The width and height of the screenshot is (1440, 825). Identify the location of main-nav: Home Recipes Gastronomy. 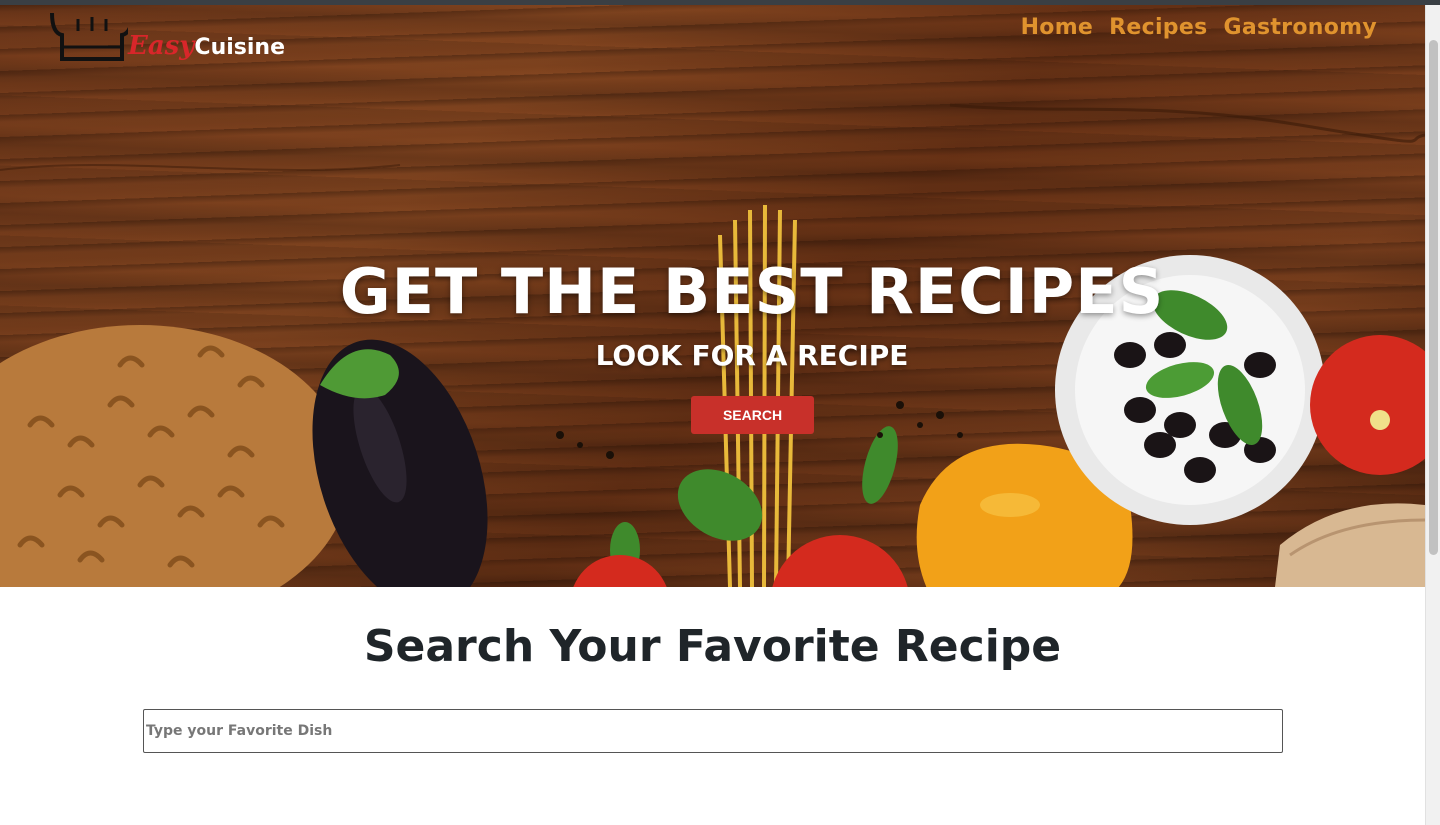
(1199, 27).